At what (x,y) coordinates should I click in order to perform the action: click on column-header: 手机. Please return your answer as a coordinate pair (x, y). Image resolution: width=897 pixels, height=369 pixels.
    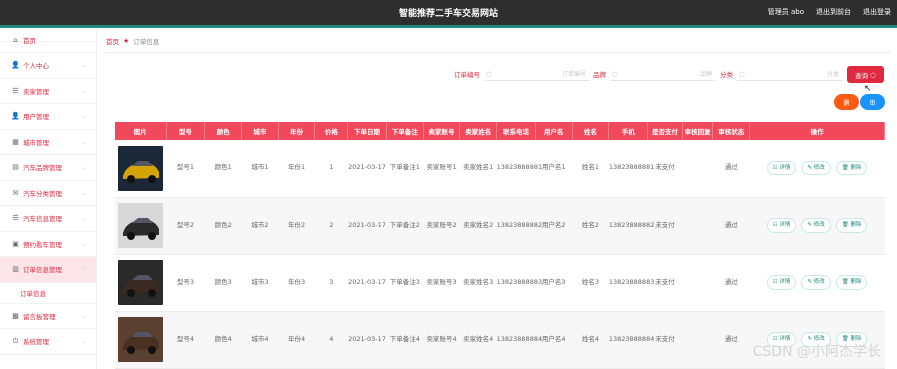
    Looking at the image, I should click on (628, 131).